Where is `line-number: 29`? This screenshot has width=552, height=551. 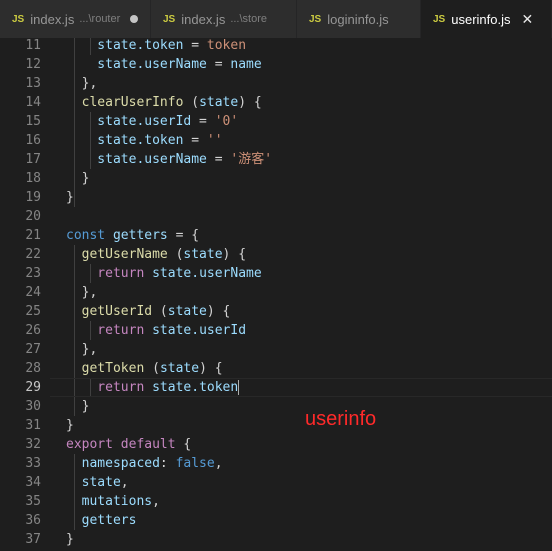
line-number: 29 is located at coordinates (33, 387).